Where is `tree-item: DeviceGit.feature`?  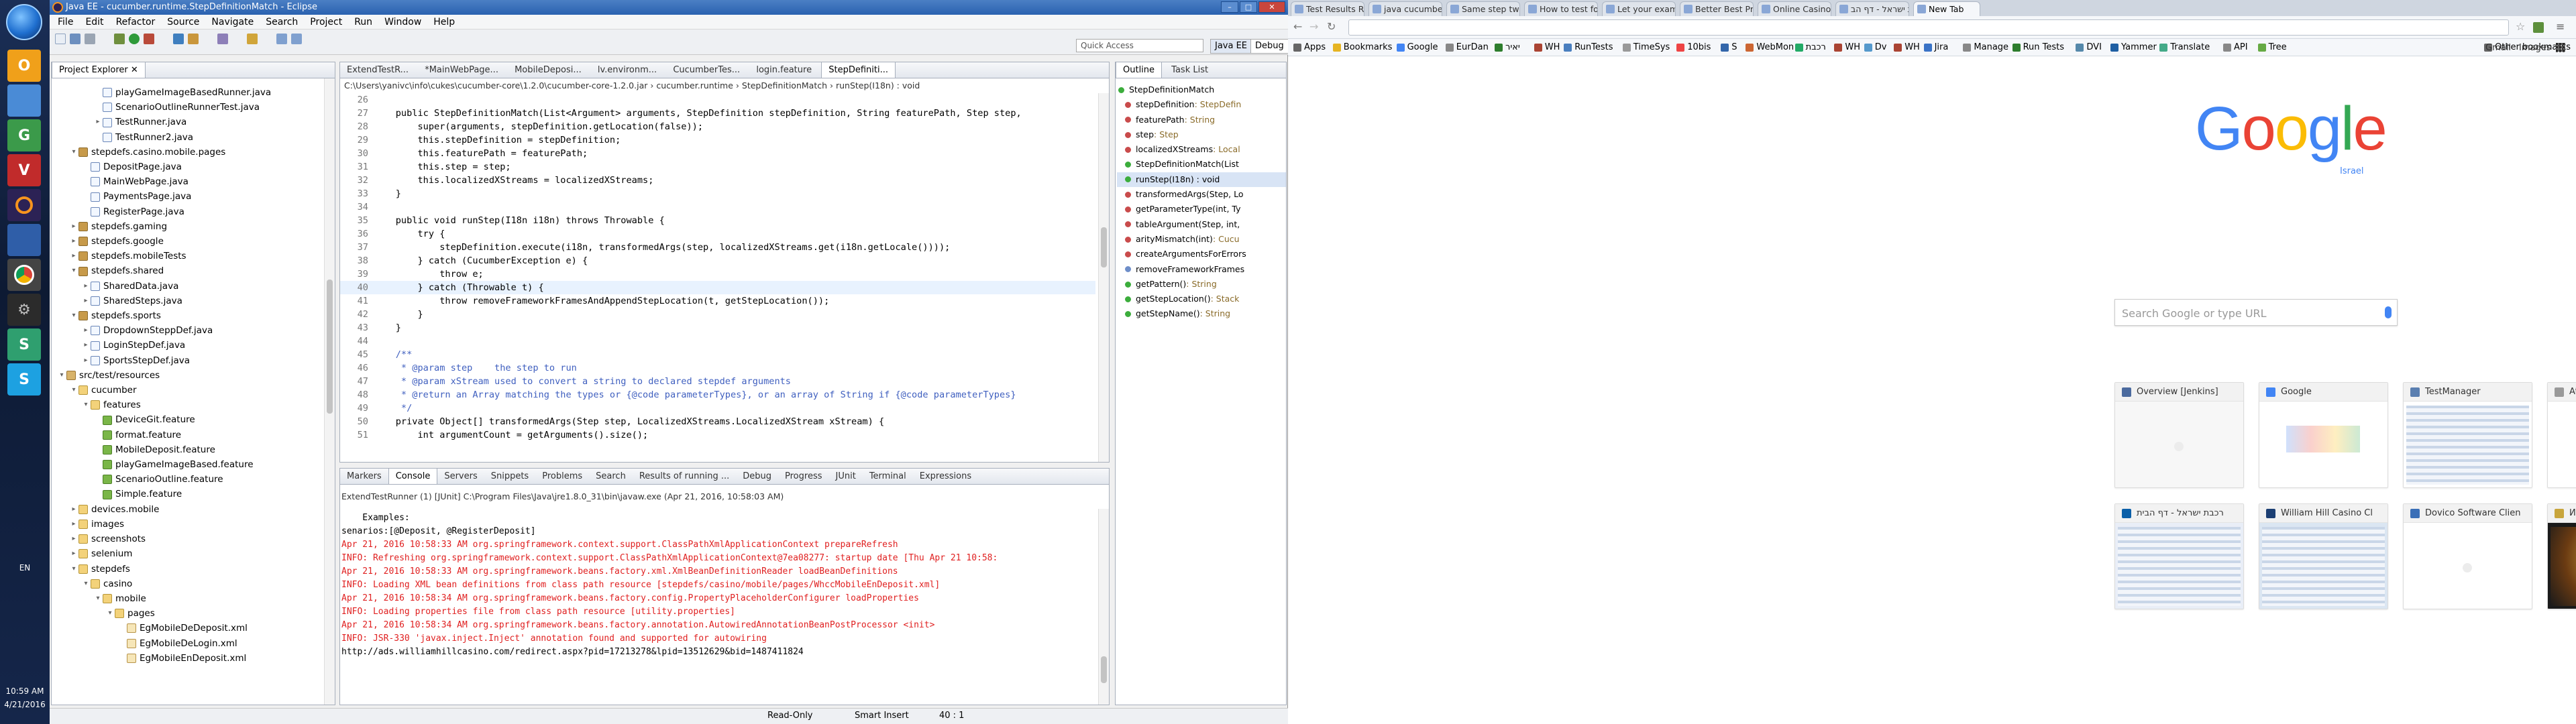 tree-item: DeviceGit.feature is located at coordinates (188, 419).